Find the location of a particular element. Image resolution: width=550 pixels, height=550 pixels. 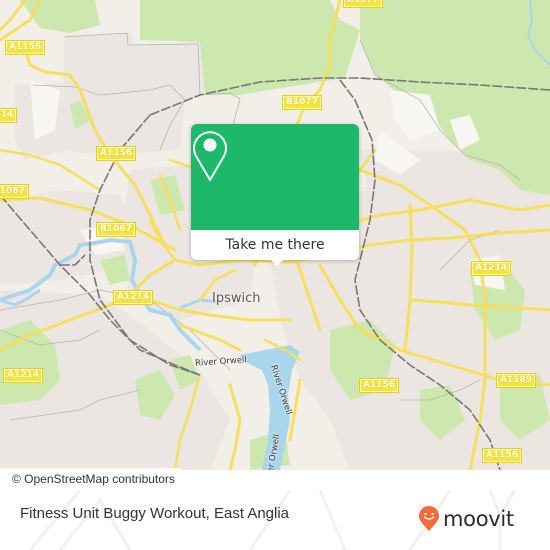

place-label-ipswich: Ipswich is located at coordinates (236, 298).